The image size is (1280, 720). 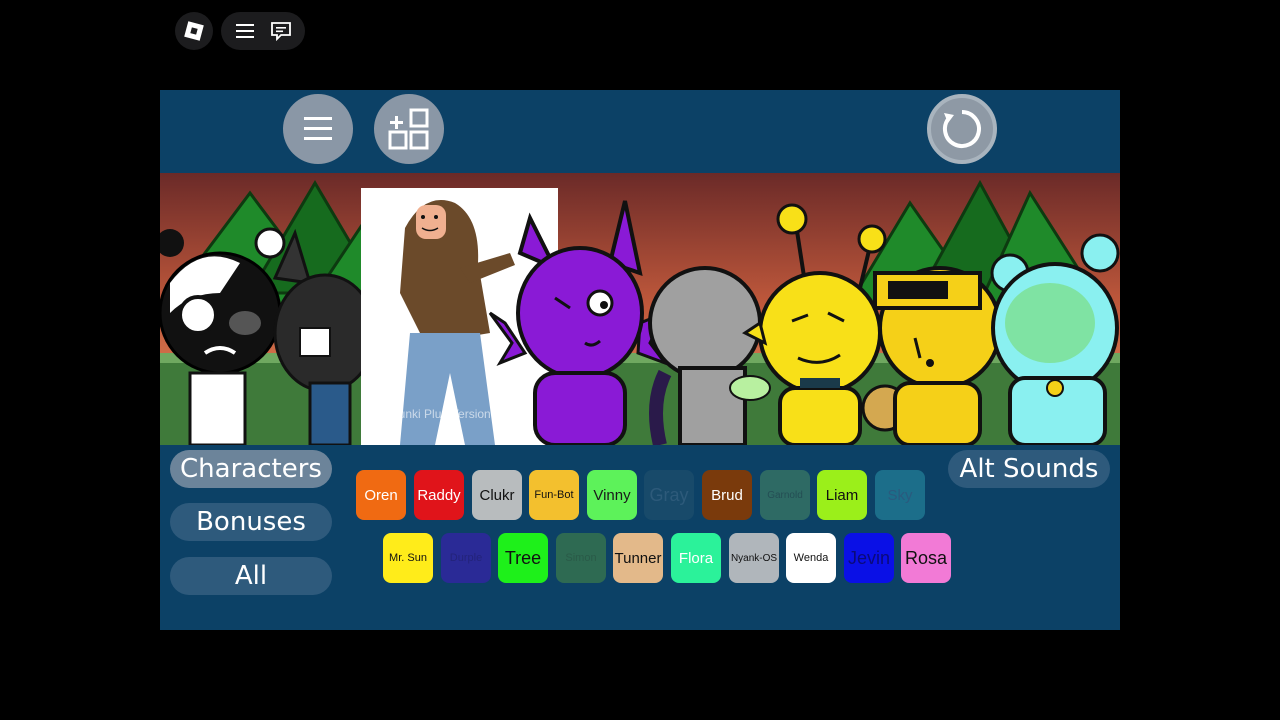 I want to click on sound-chip-flora: Flora, so click(x=696, y=558).